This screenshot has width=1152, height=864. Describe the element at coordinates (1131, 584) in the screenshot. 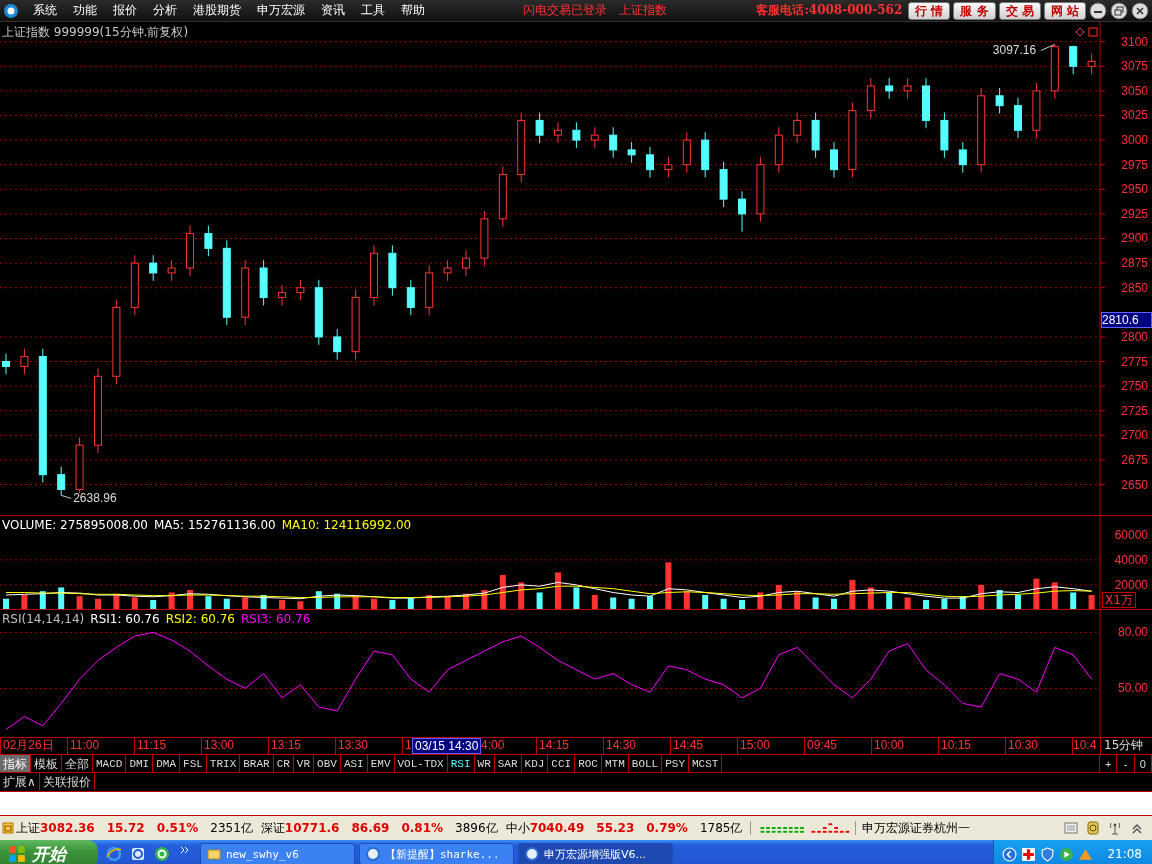

I see `axis-label: 20000` at that location.